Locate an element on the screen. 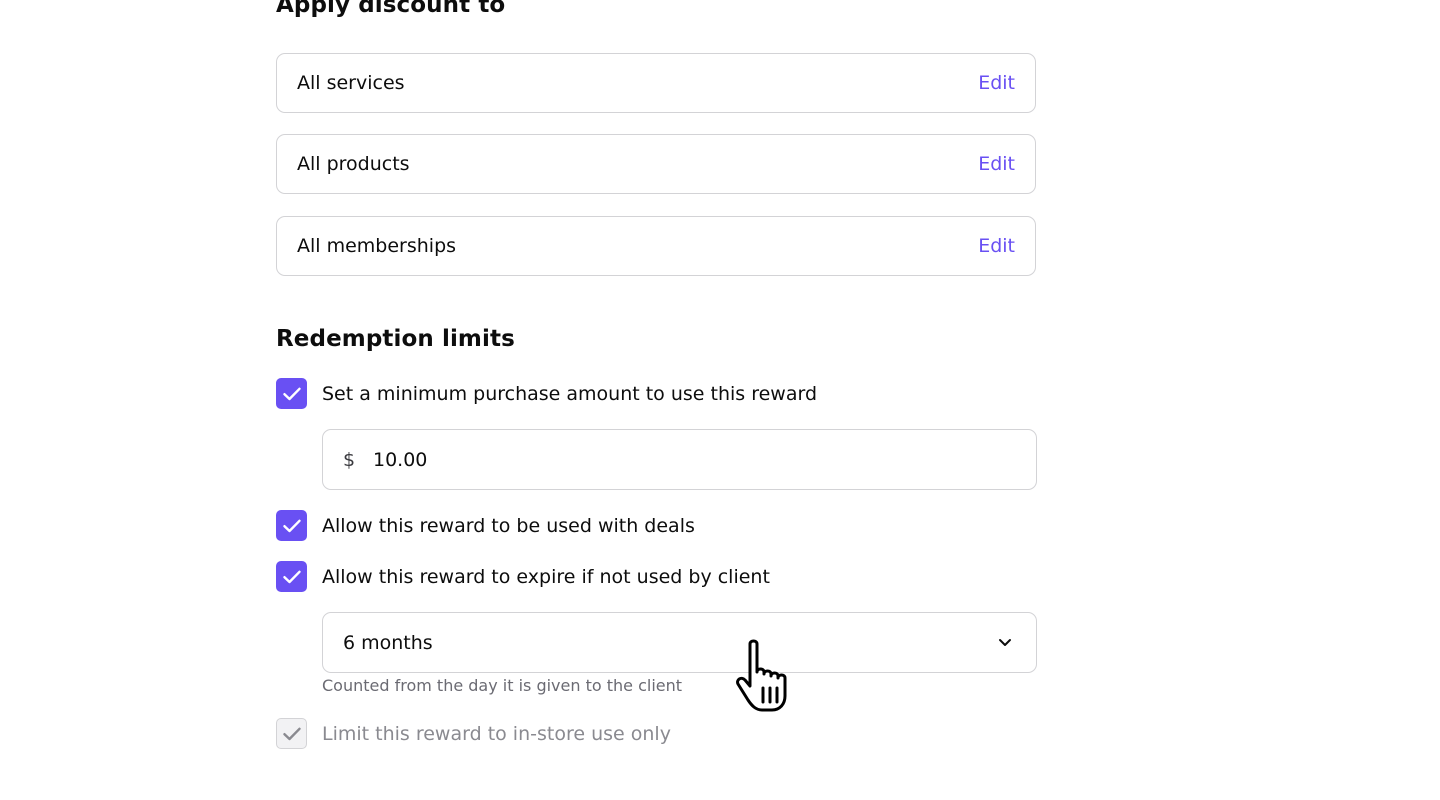 This screenshot has height=800, width=1440. min-purchase-amount-field: $ is located at coordinates (679, 459).